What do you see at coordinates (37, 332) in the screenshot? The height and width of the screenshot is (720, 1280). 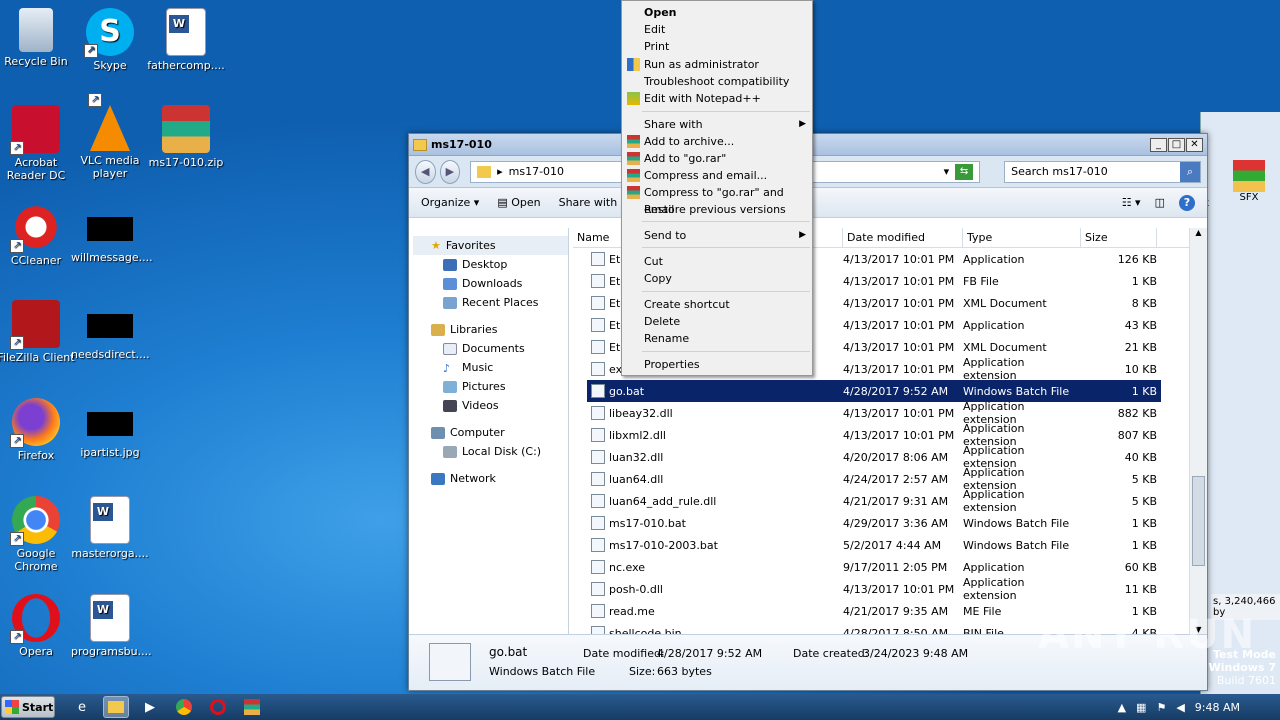 I see `desktop-icon-filezilla: ↗ FileZilla Client` at bounding box center [37, 332].